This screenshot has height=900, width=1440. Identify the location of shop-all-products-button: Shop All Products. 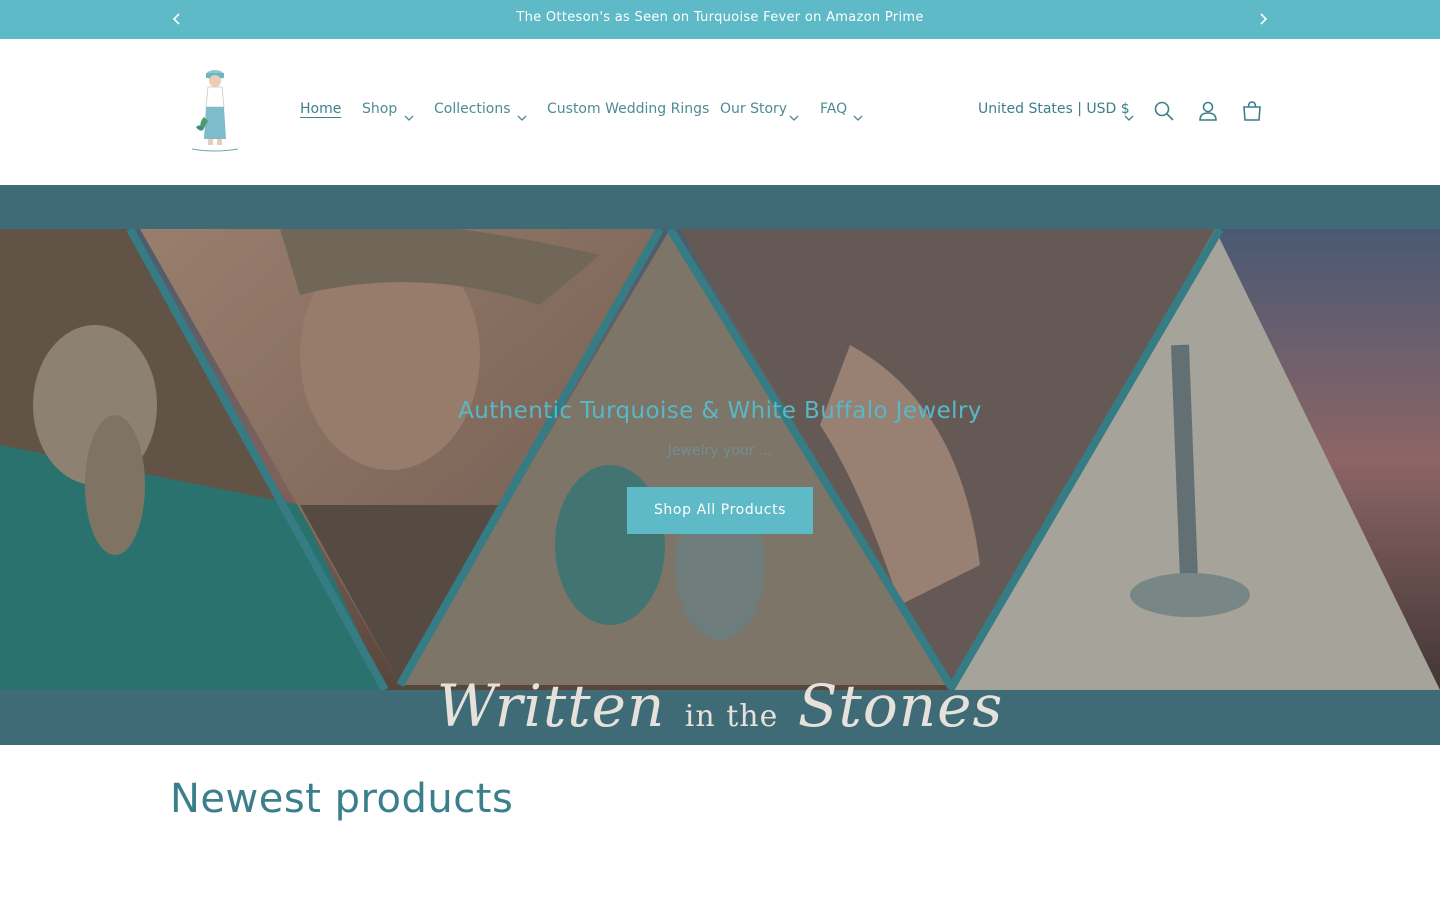
(720, 510).